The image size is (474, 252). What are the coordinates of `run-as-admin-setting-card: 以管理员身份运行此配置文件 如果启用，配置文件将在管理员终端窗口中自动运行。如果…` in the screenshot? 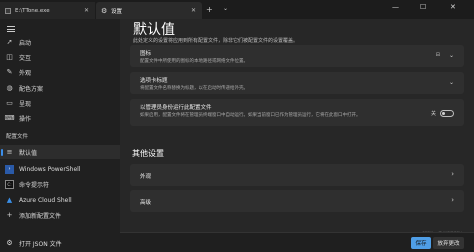 It's located at (297, 112).